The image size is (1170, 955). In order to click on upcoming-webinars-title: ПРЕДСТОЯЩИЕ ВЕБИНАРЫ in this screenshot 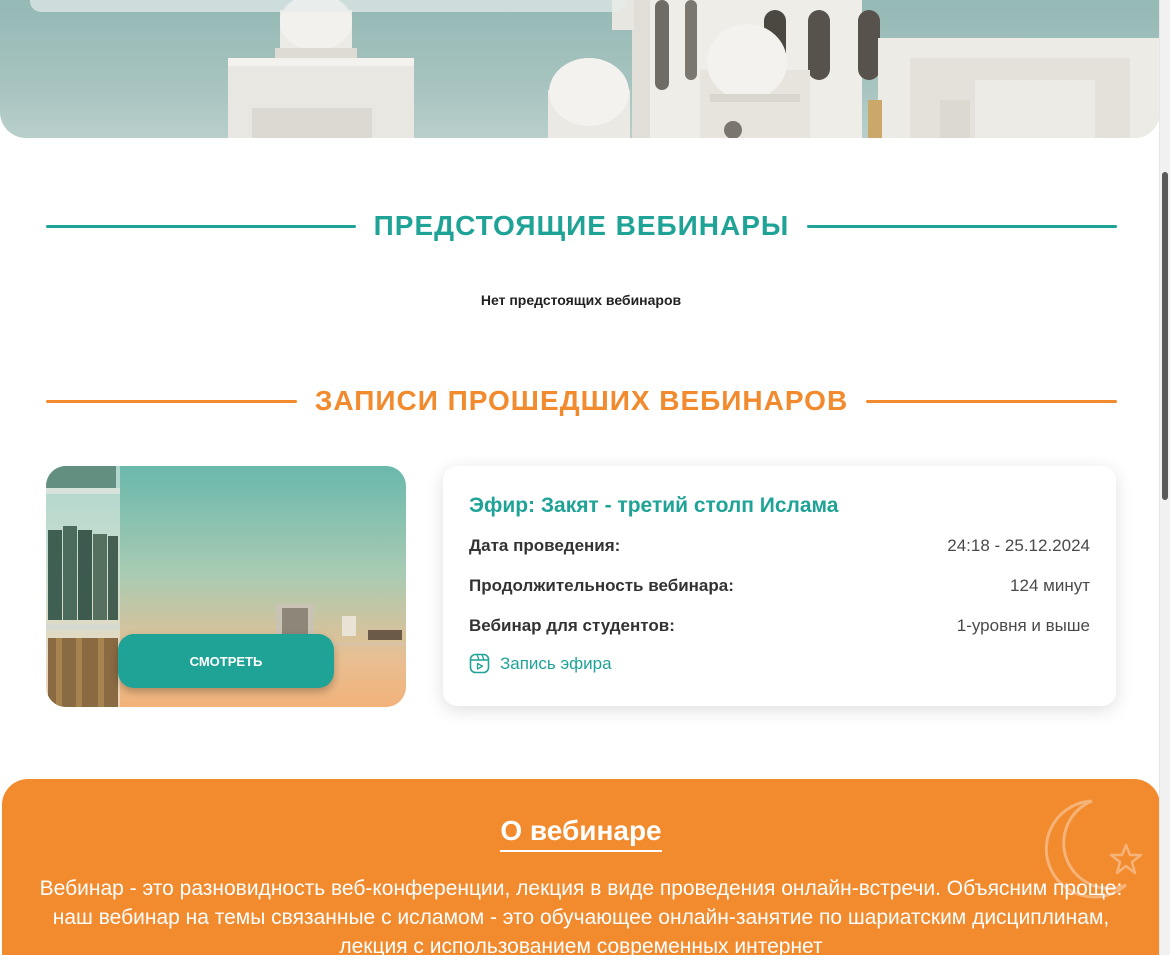, I will do `click(581, 225)`.